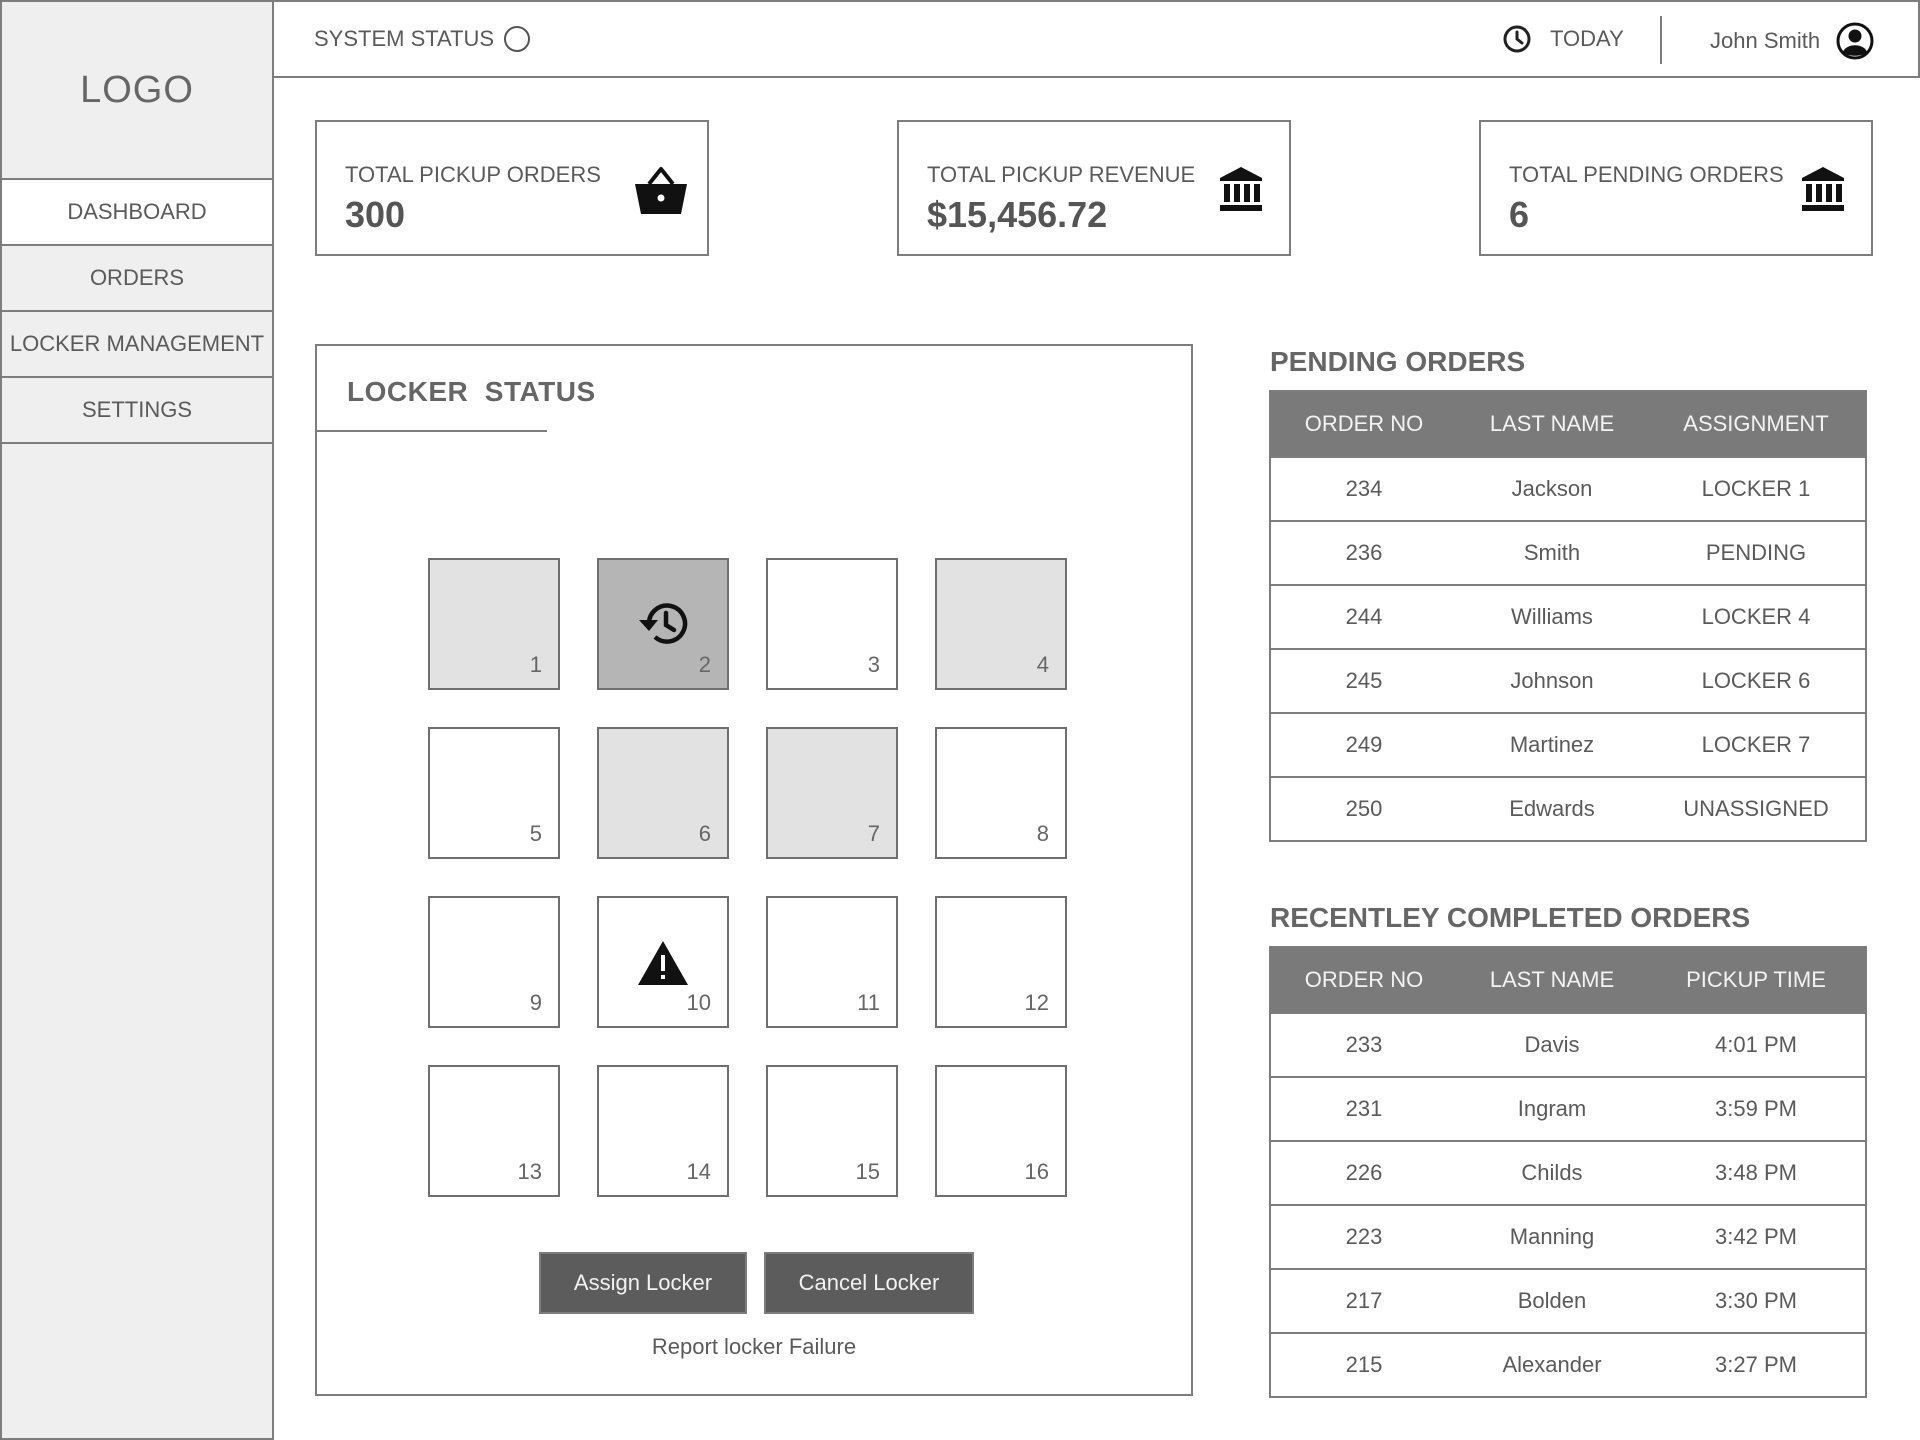 This screenshot has width=1920, height=1440. What do you see at coordinates (1552, 808) in the screenshot?
I see `last-name-cell: Edwards` at bounding box center [1552, 808].